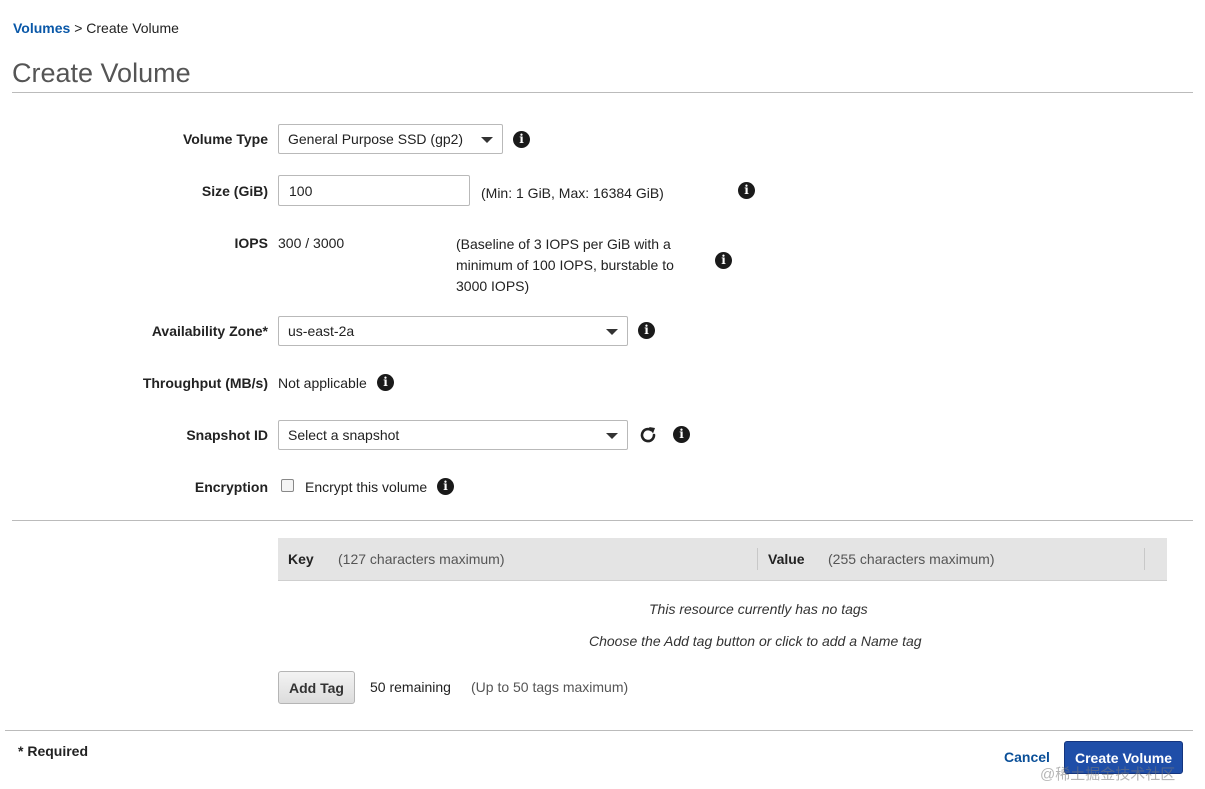 The height and width of the screenshot is (789, 1205). What do you see at coordinates (550, 687) in the screenshot?
I see `tags-limit: (Up to 50 tags maximum)` at bounding box center [550, 687].